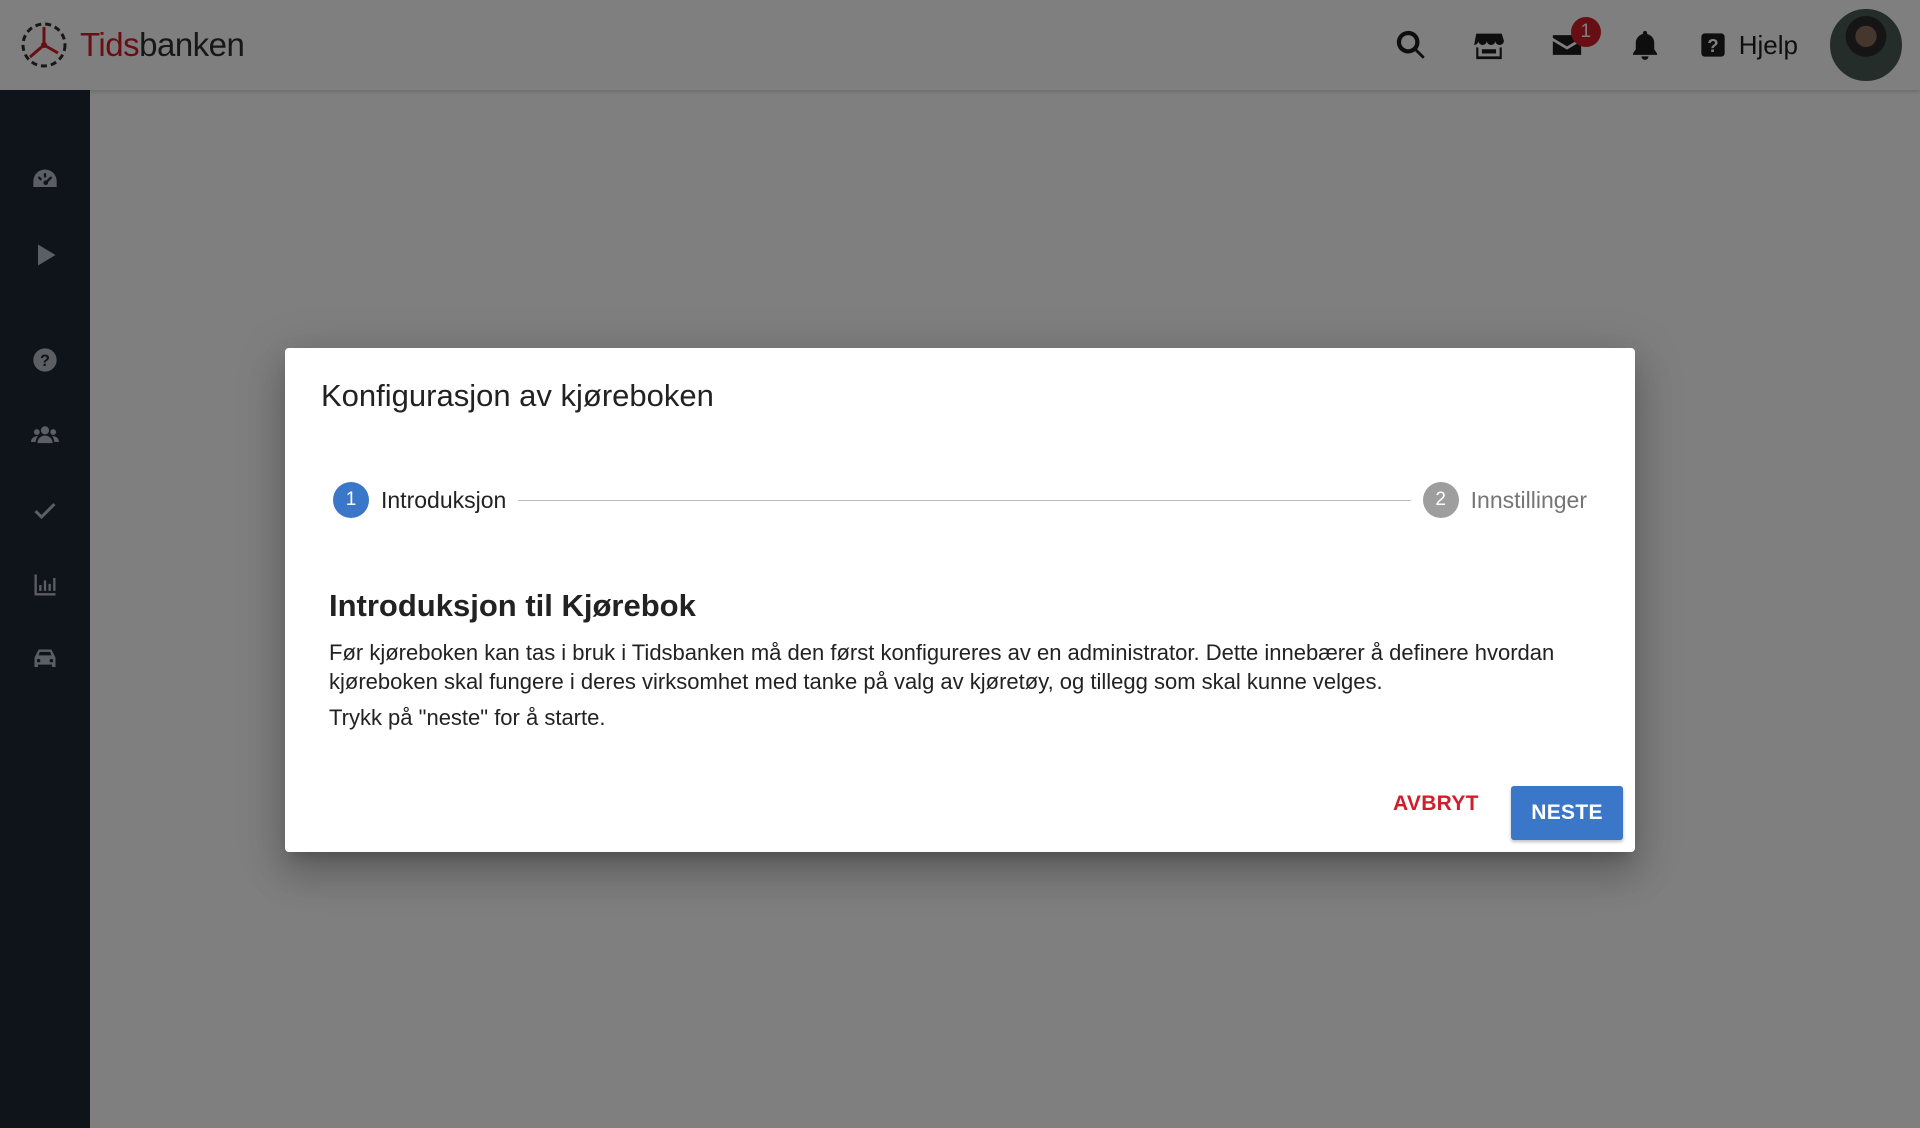 This screenshot has height=1128, width=1920. I want to click on step-introduction: 1 Introduksjon, so click(419, 500).